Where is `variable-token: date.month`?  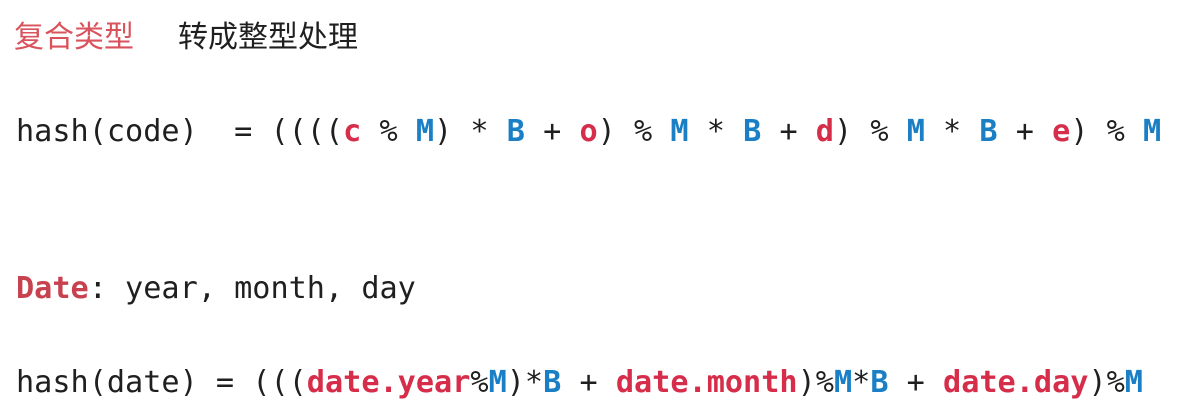
variable-token: date.month is located at coordinates (706, 382).